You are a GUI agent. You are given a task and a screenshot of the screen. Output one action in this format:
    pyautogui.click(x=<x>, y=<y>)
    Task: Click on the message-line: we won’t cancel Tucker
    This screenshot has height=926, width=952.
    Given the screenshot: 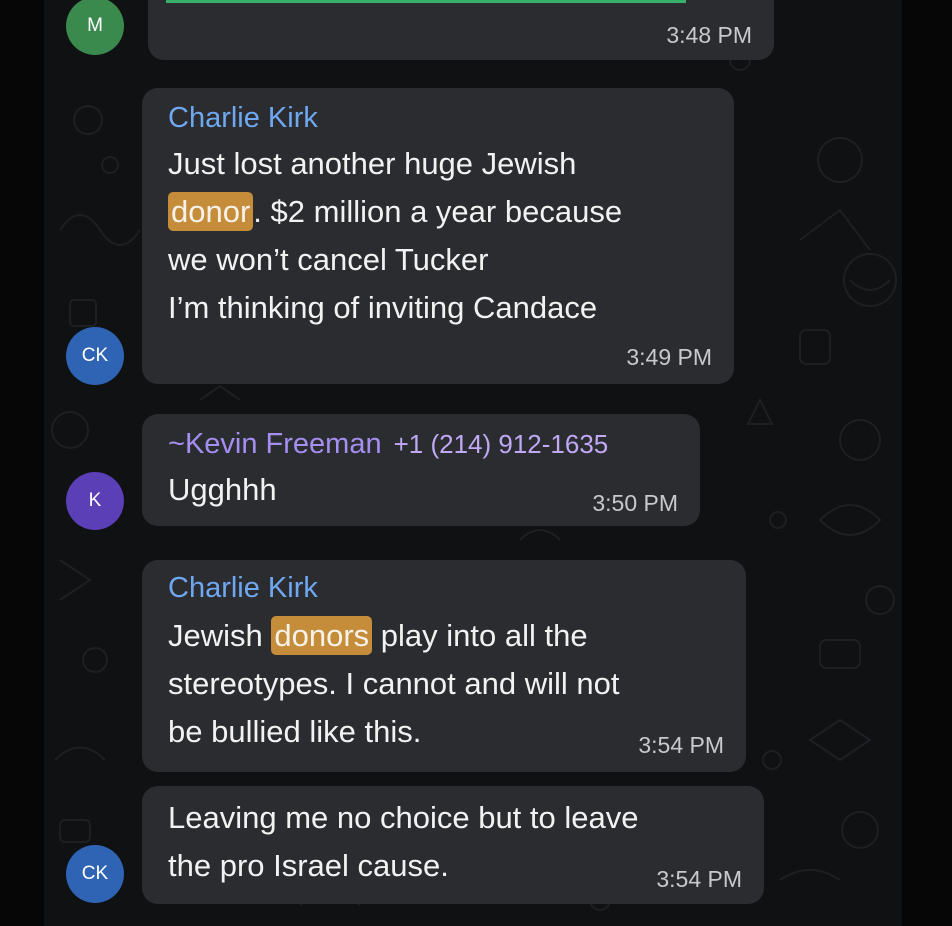 What is the action you would take?
    pyautogui.click(x=328, y=260)
    